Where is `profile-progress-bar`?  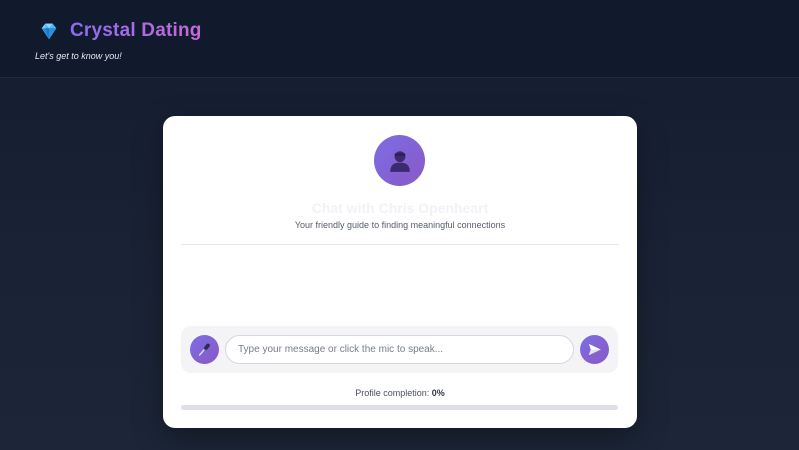 profile-progress-bar is located at coordinates (399, 407).